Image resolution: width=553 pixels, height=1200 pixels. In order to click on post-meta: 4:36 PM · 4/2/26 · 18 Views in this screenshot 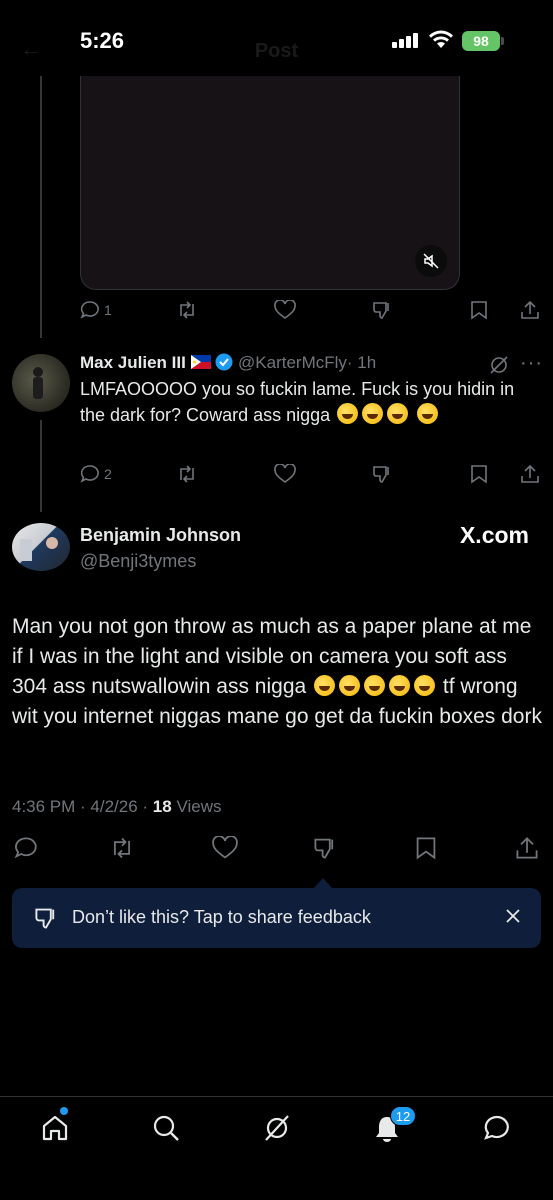, I will do `click(116, 807)`.